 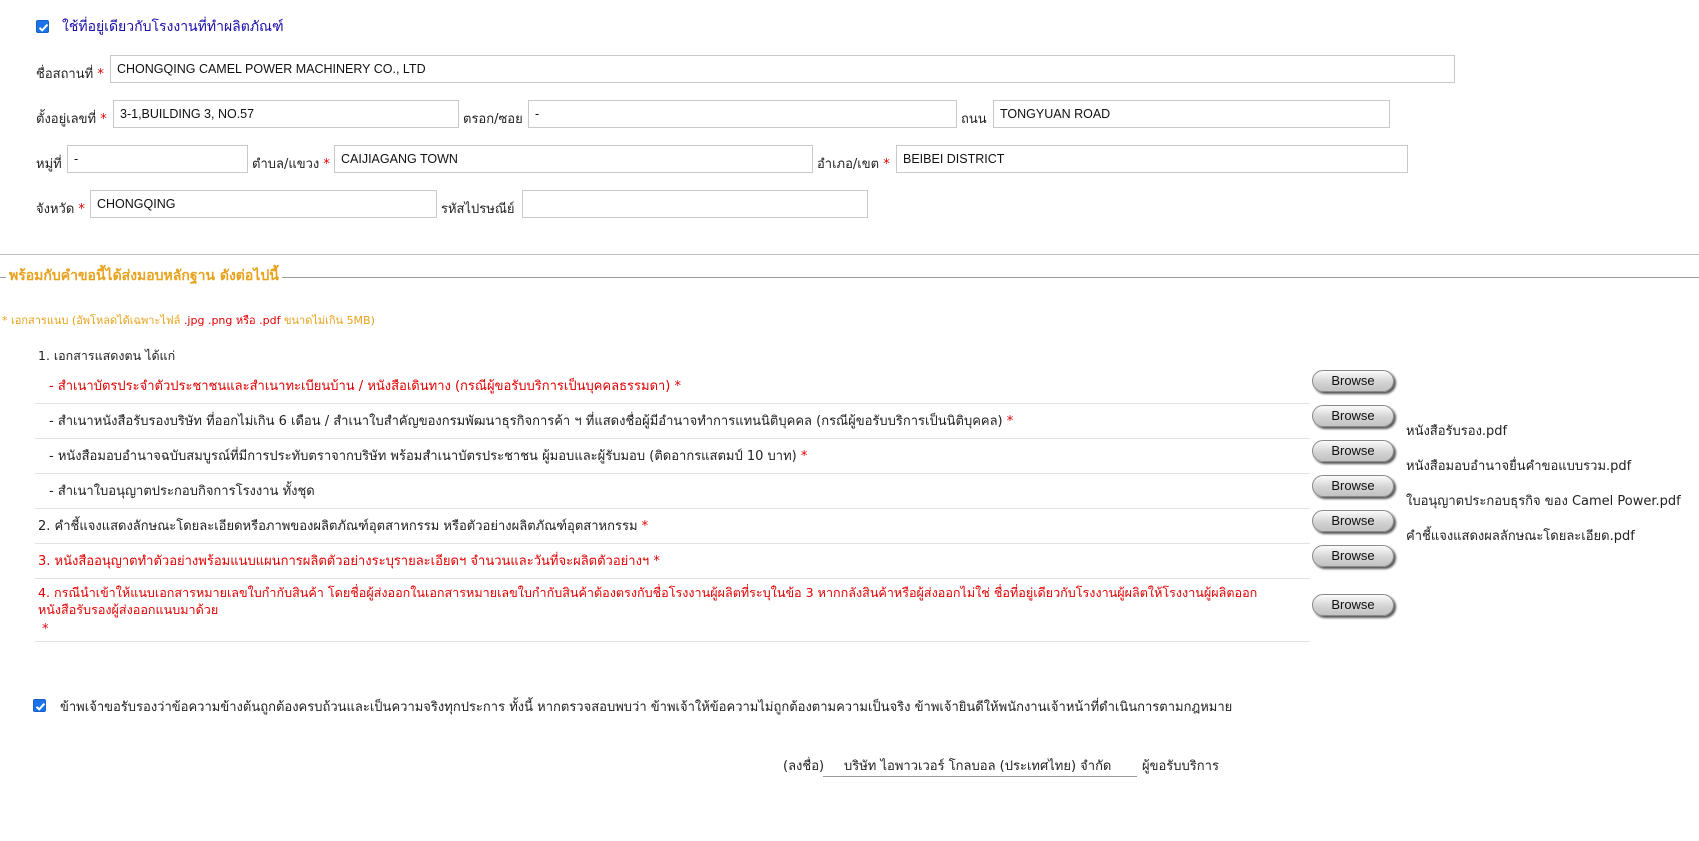 I want to click on browse-button-id-card: Browse, so click(x=1353, y=381).